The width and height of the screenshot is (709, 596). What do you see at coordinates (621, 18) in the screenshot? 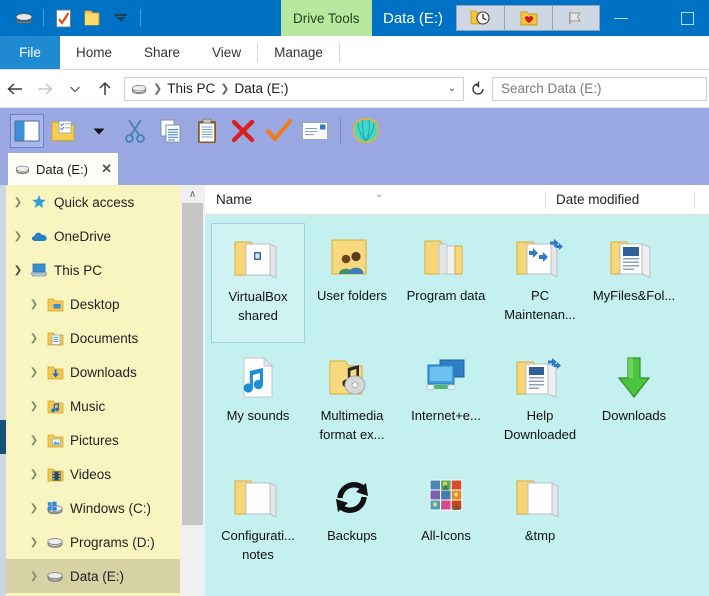
I see `minimize-button` at bounding box center [621, 18].